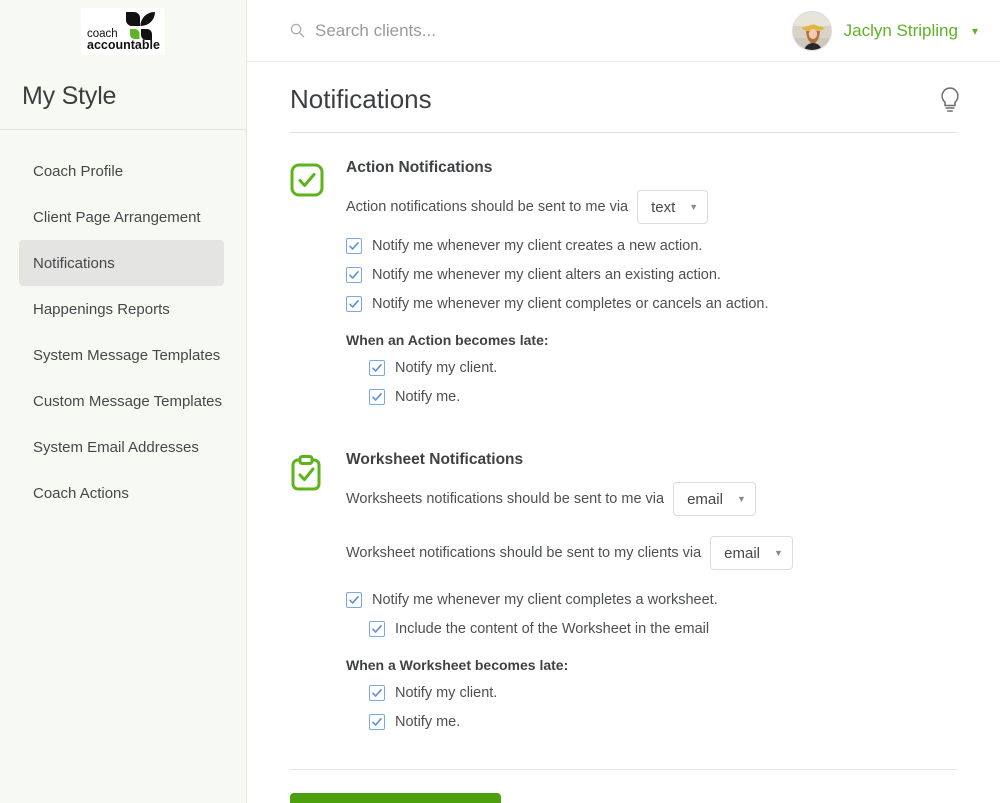  I want to click on search-icon, so click(297, 30).